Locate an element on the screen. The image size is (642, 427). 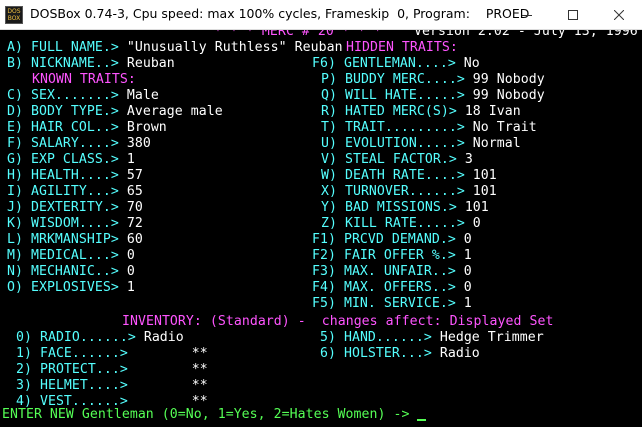
field-label: F5) MIN. SERVICE.> is located at coordinates (384, 303).